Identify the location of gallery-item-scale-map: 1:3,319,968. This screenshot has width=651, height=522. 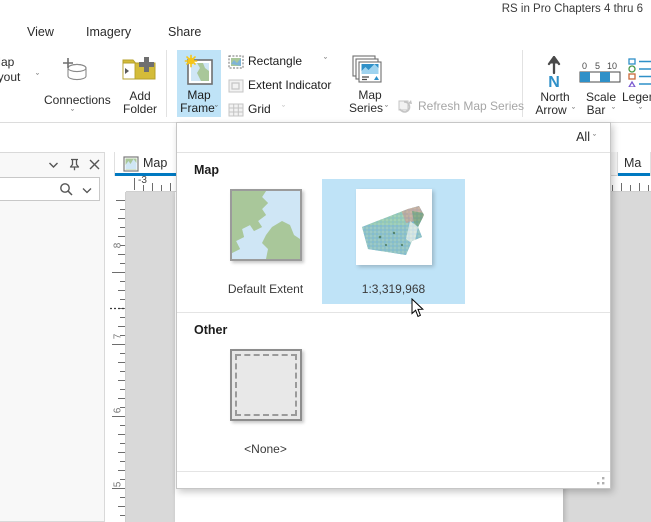
(393, 241).